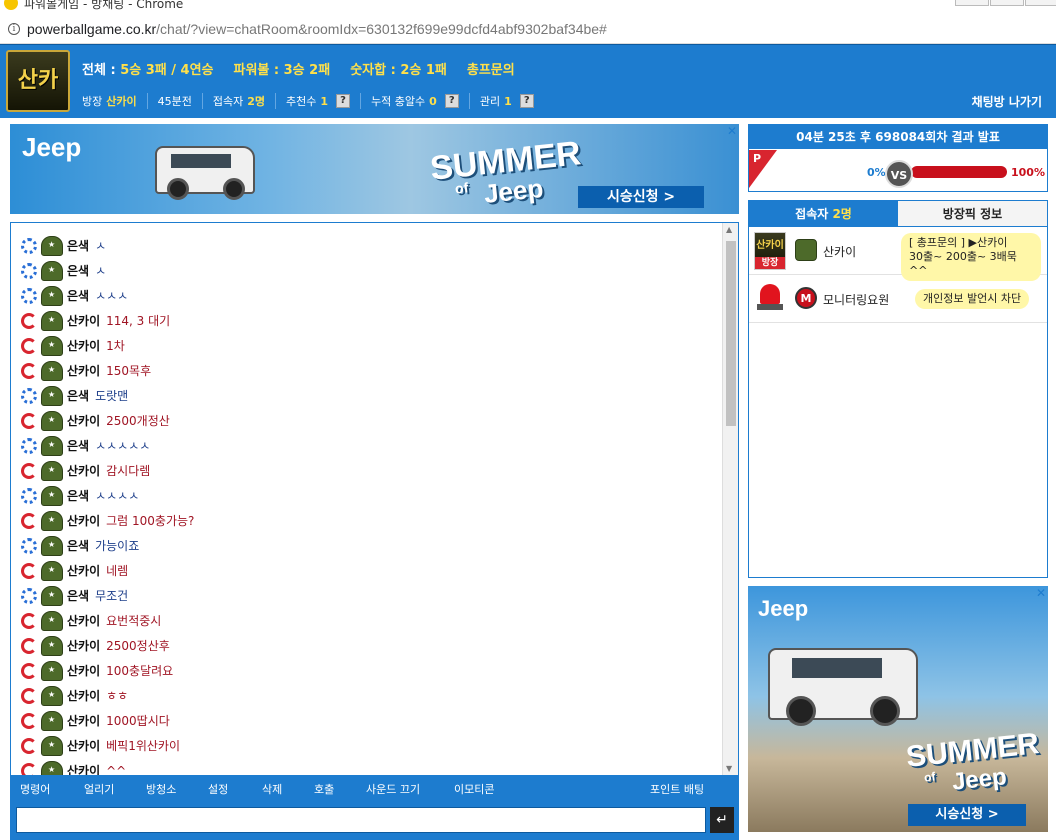 The width and height of the screenshot is (1056, 840). What do you see at coordinates (128, 471) in the screenshot?
I see `message-text: 감시다렘` at bounding box center [128, 471].